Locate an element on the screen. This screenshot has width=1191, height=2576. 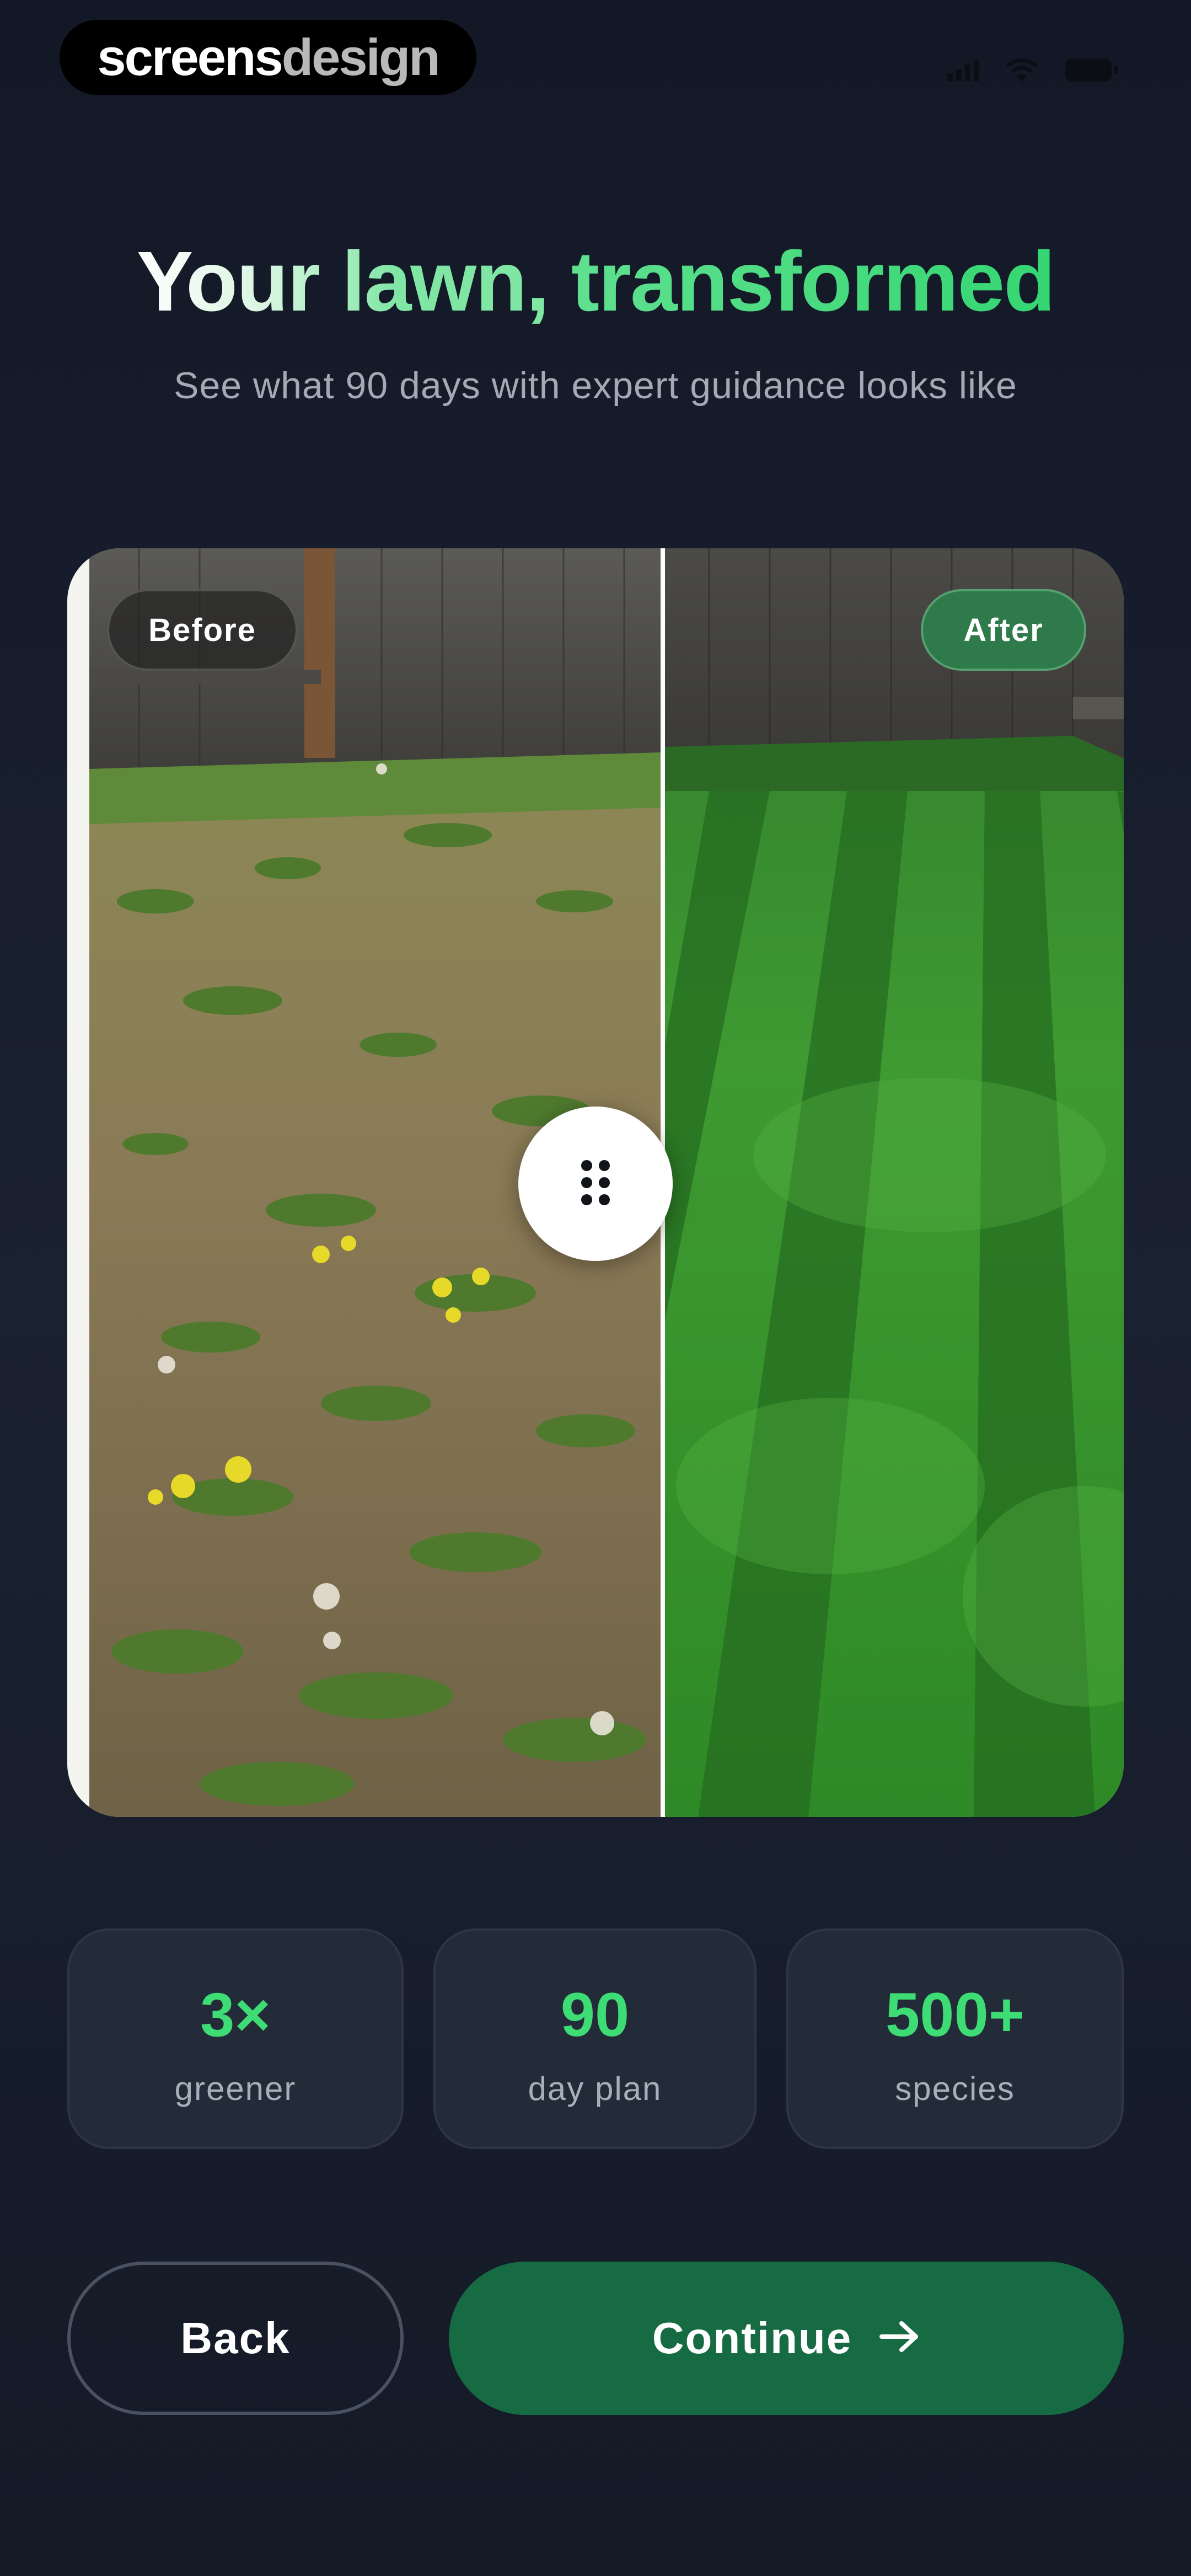
stat-label: greener is located at coordinates (235, 2088).